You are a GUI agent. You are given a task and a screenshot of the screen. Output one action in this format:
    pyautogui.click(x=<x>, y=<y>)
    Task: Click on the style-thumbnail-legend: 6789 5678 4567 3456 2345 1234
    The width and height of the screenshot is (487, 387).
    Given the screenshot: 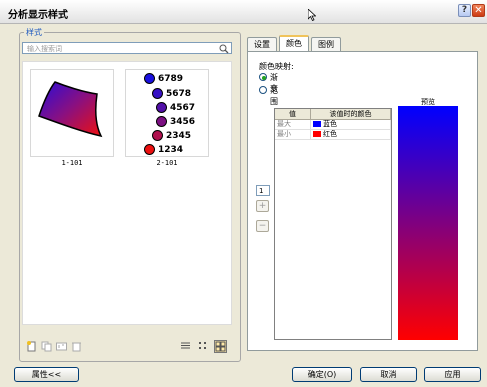 What is the action you would take?
    pyautogui.click(x=167, y=113)
    